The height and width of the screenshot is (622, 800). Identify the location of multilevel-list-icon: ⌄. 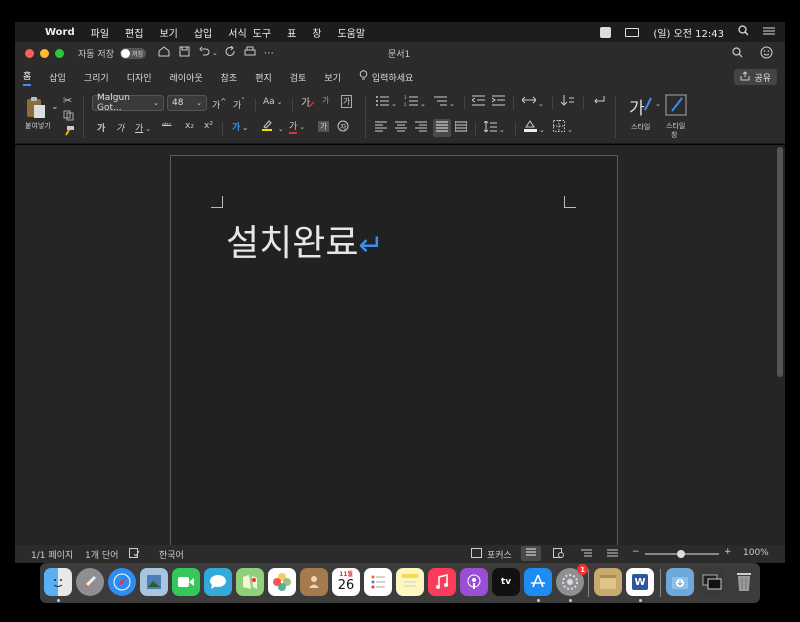
(444, 102).